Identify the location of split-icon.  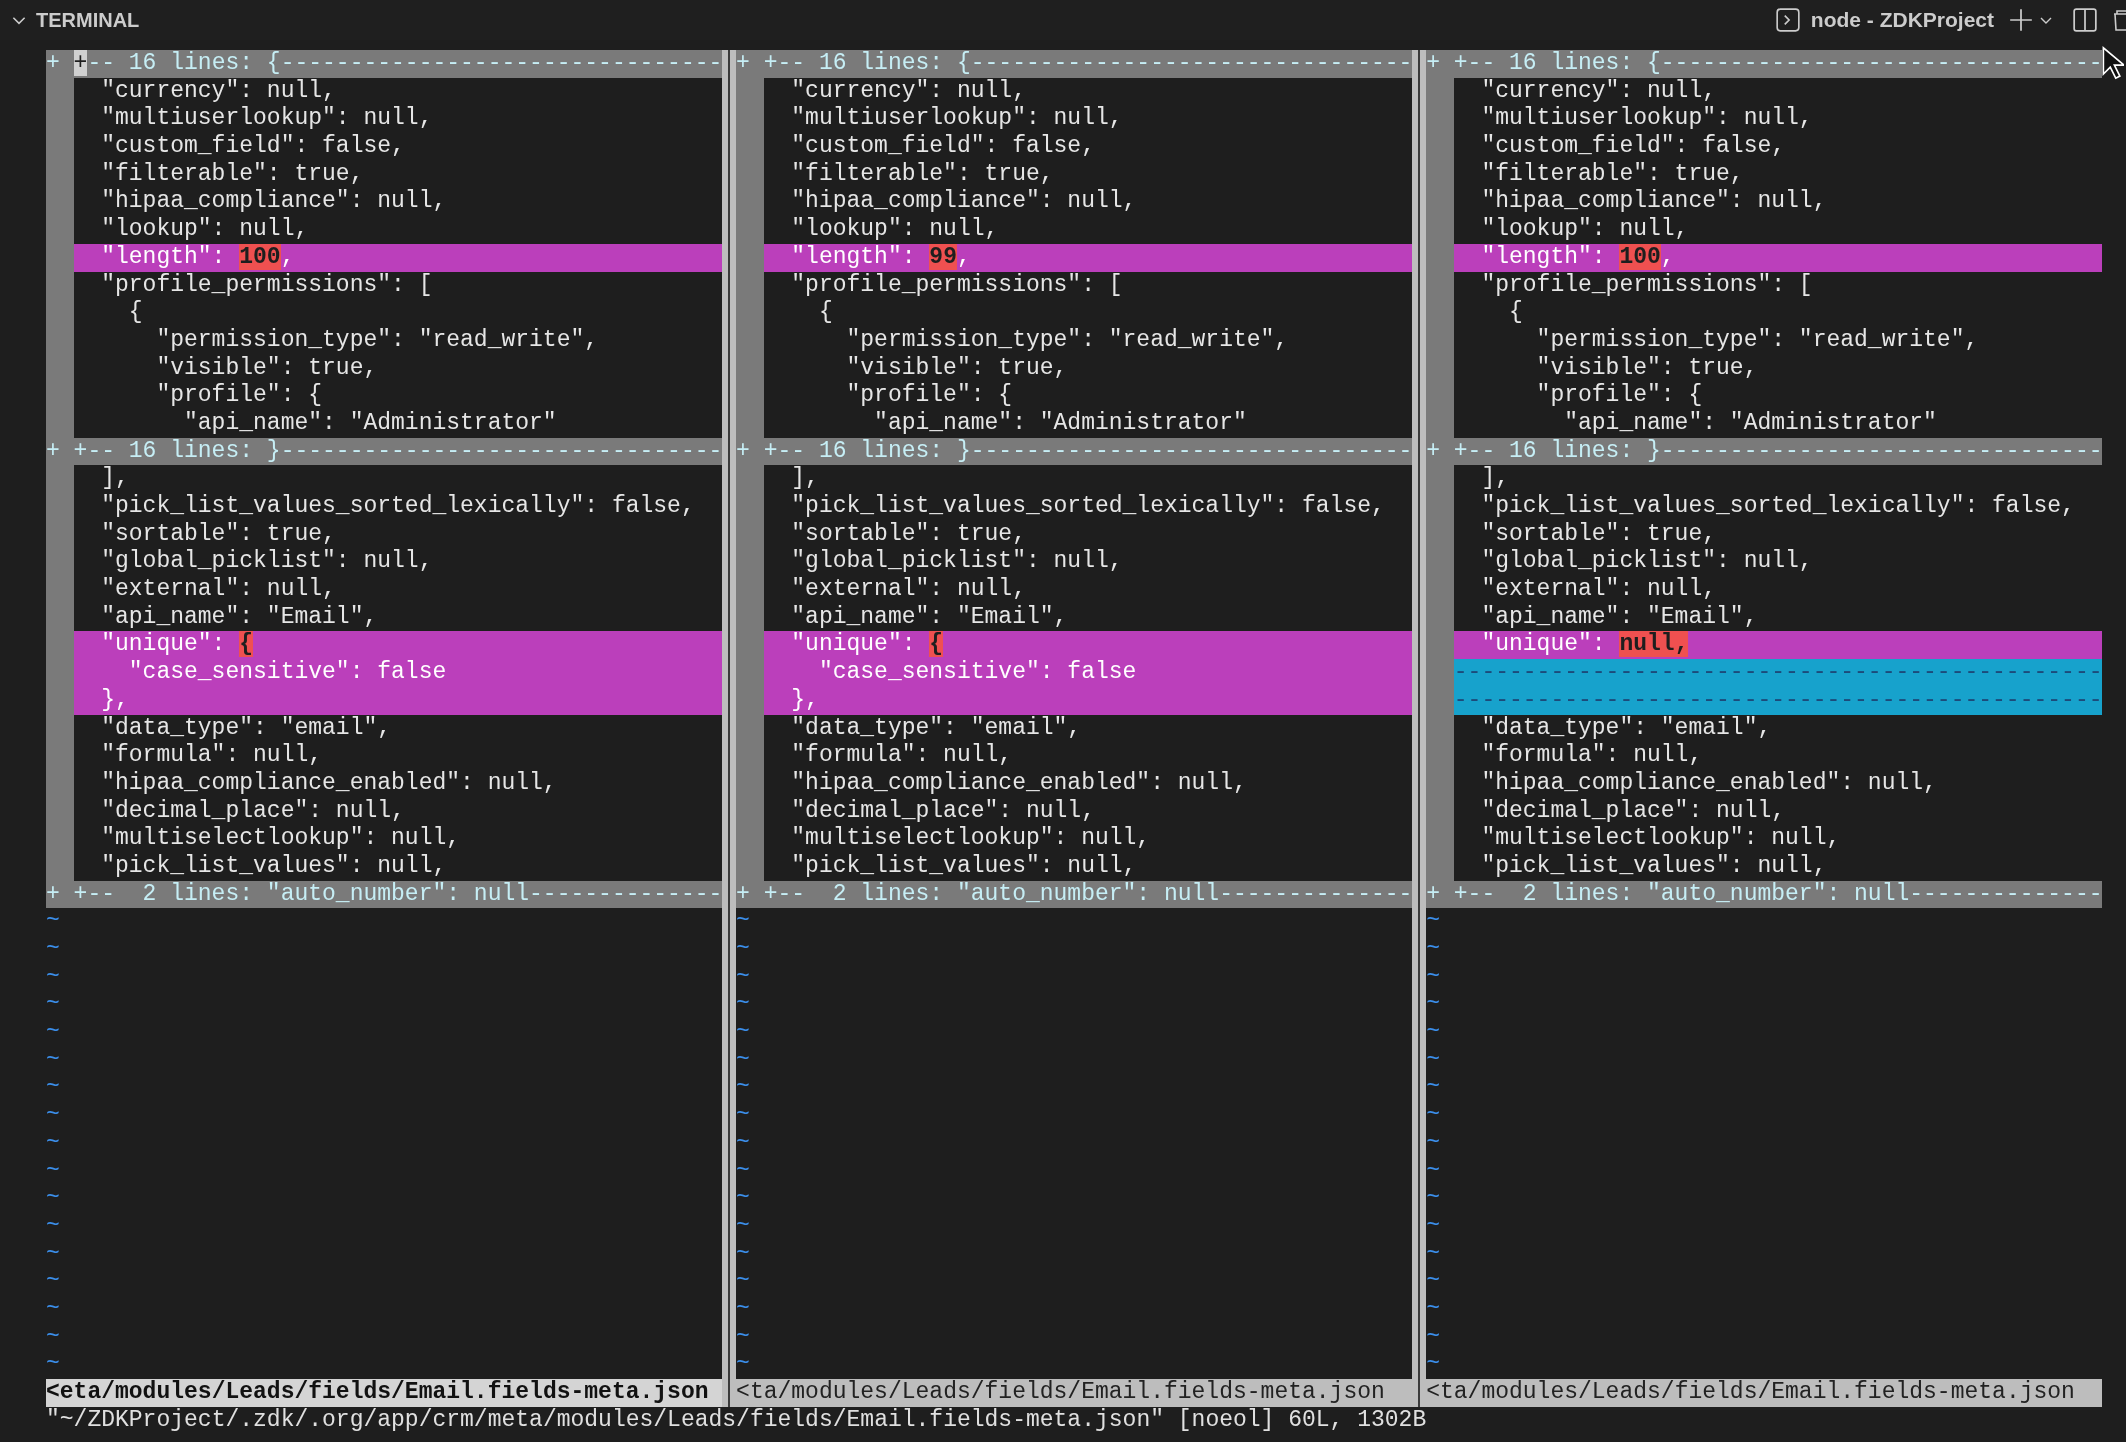
(2085, 20).